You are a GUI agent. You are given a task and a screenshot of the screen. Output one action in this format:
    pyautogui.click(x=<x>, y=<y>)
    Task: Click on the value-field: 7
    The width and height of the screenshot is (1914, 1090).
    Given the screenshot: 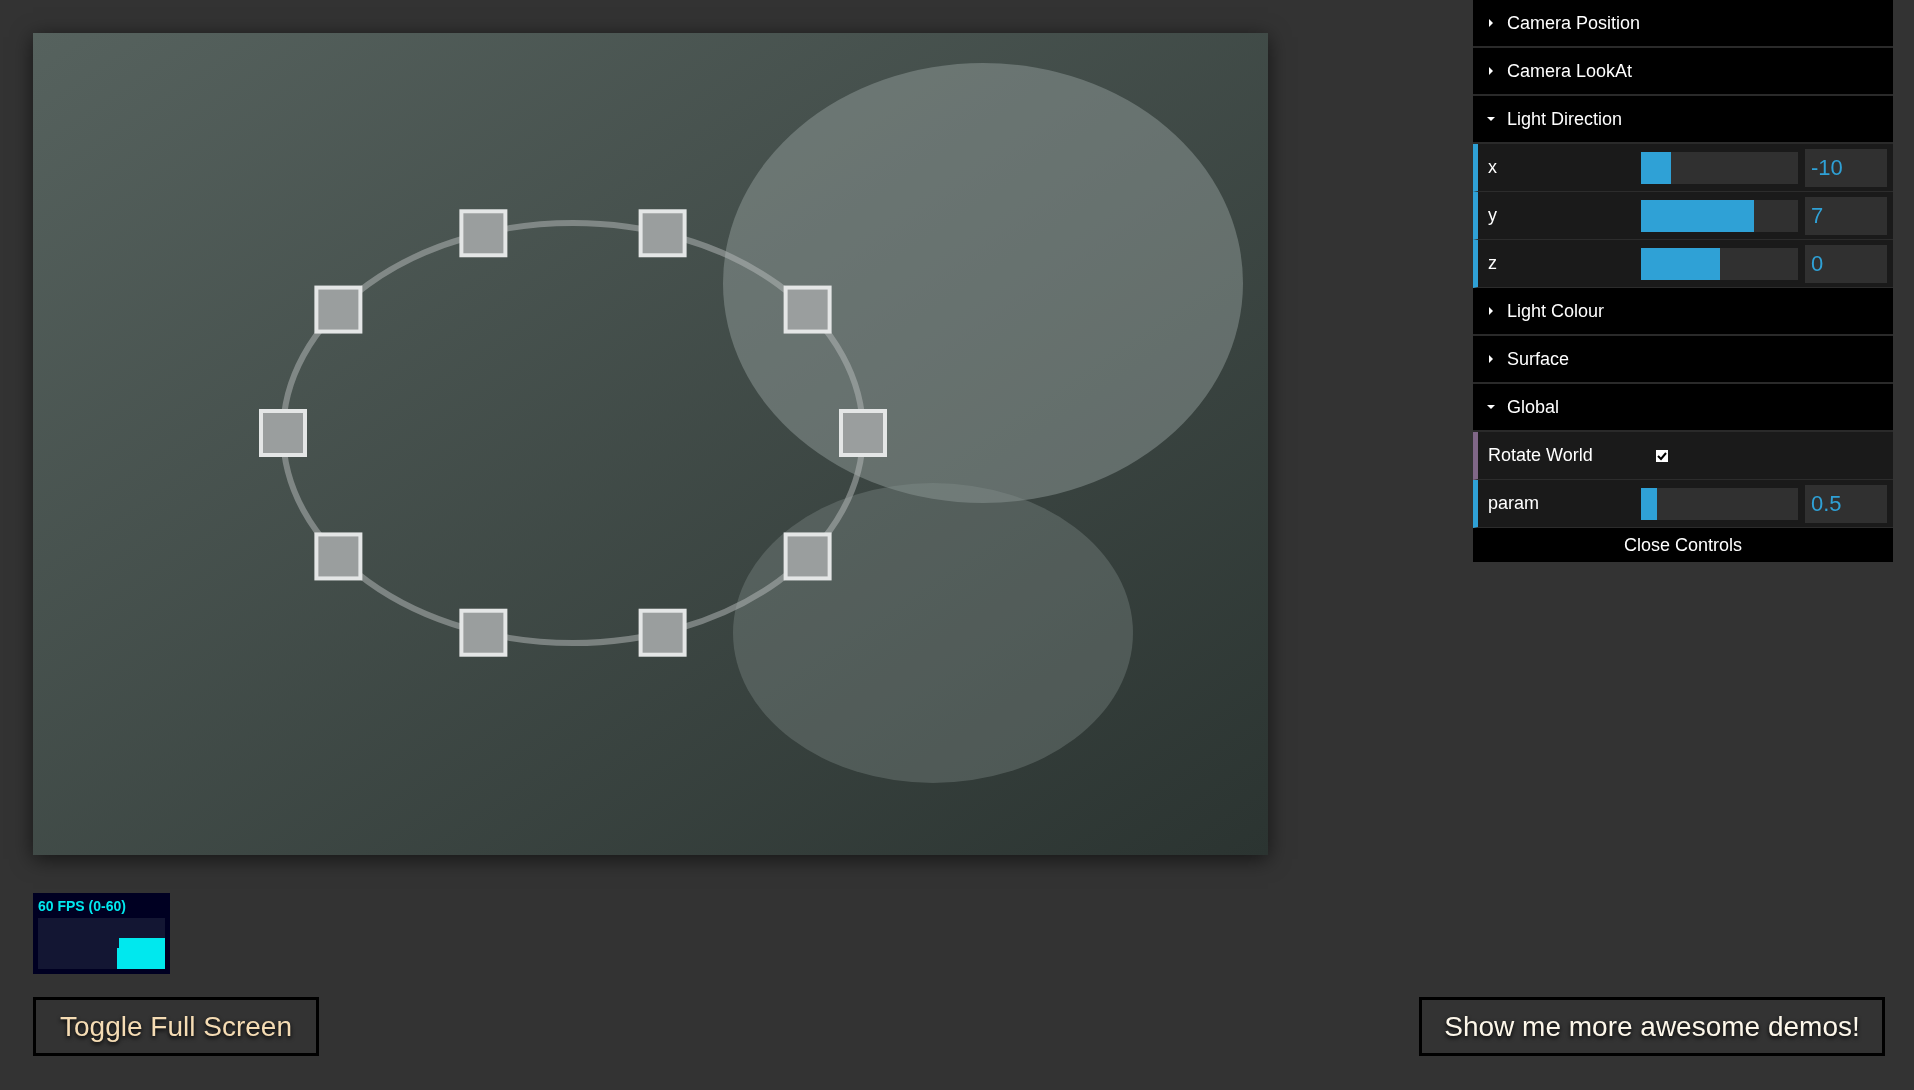 What is the action you would take?
    pyautogui.click(x=1846, y=215)
    